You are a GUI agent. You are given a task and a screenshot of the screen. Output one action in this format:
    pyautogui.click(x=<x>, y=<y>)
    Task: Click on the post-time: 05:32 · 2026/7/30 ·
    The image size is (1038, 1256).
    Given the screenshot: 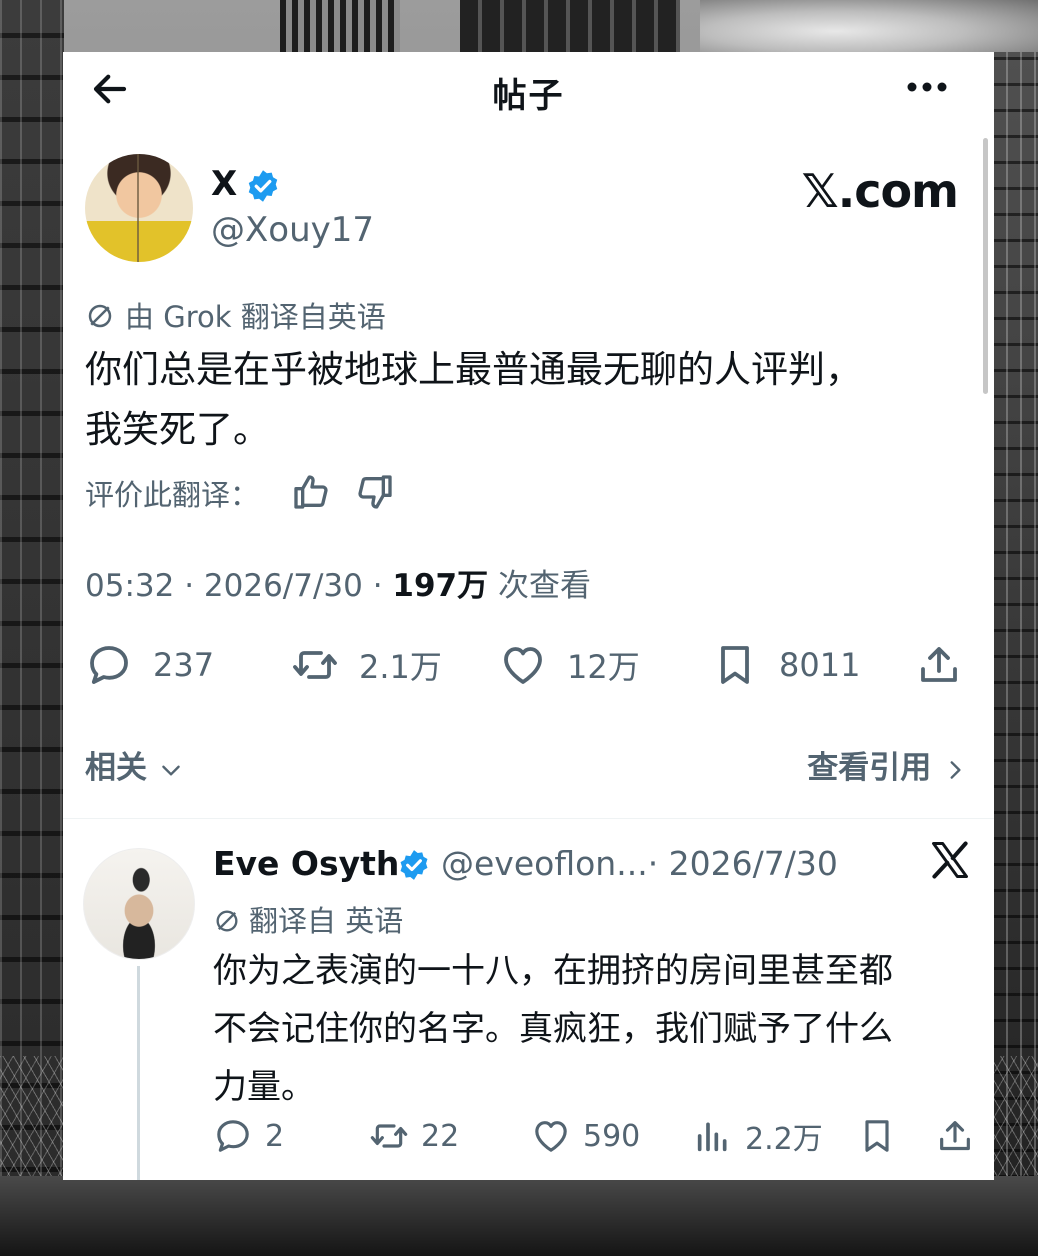 What is the action you would take?
    pyautogui.click(x=239, y=586)
    